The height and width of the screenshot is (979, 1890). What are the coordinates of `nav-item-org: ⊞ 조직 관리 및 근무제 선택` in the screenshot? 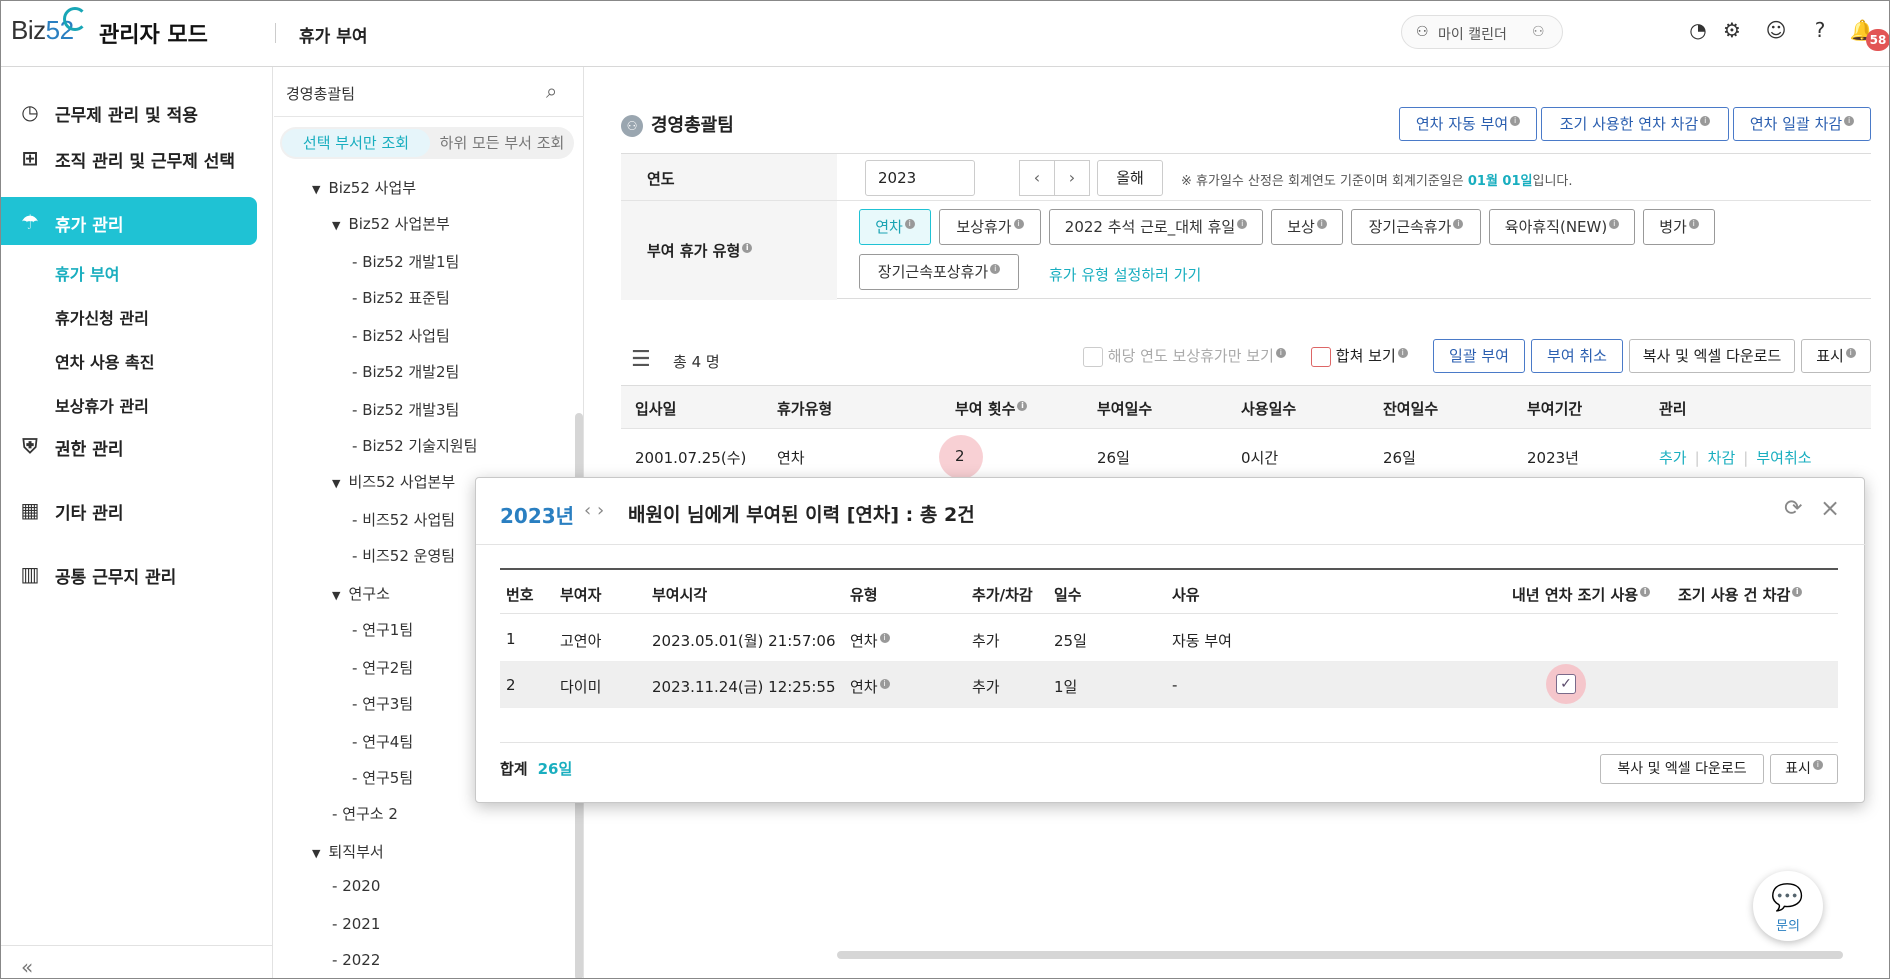 It's located at (129, 157).